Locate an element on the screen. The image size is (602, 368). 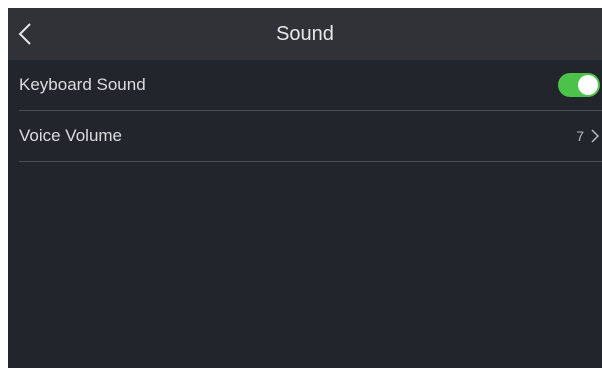
voice-volume-value: 7 is located at coordinates (580, 136).